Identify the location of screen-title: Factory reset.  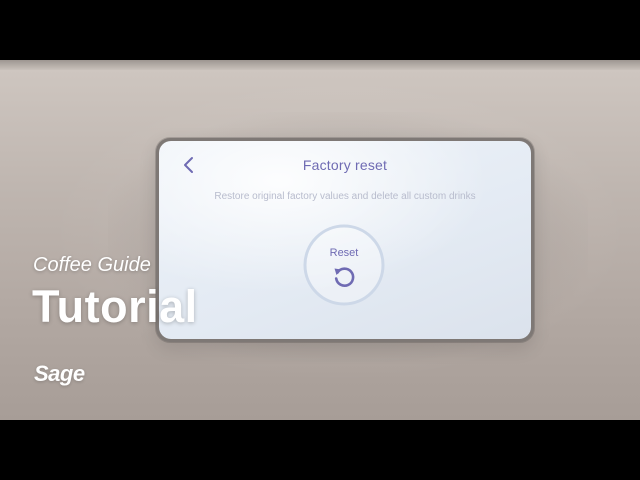
(345, 165).